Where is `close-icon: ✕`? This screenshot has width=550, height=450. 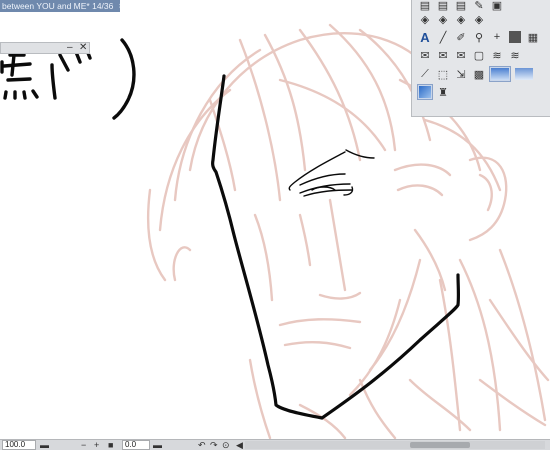 close-icon: ✕ is located at coordinates (83, 48).